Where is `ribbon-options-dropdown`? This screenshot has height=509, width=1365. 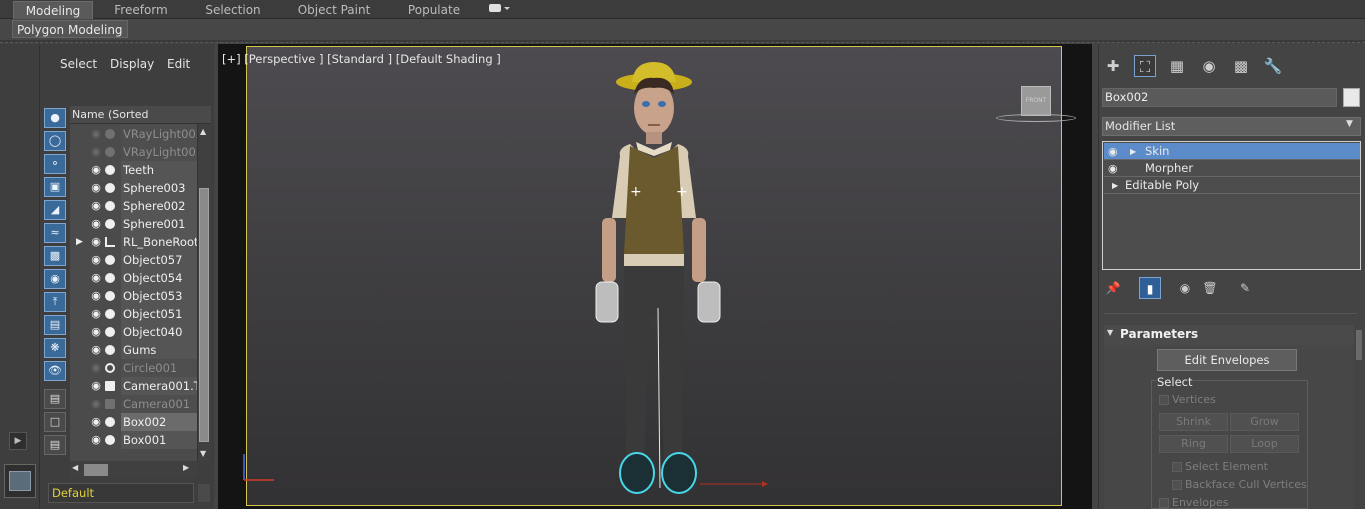 ribbon-options-dropdown is located at coordinates (499, 10).